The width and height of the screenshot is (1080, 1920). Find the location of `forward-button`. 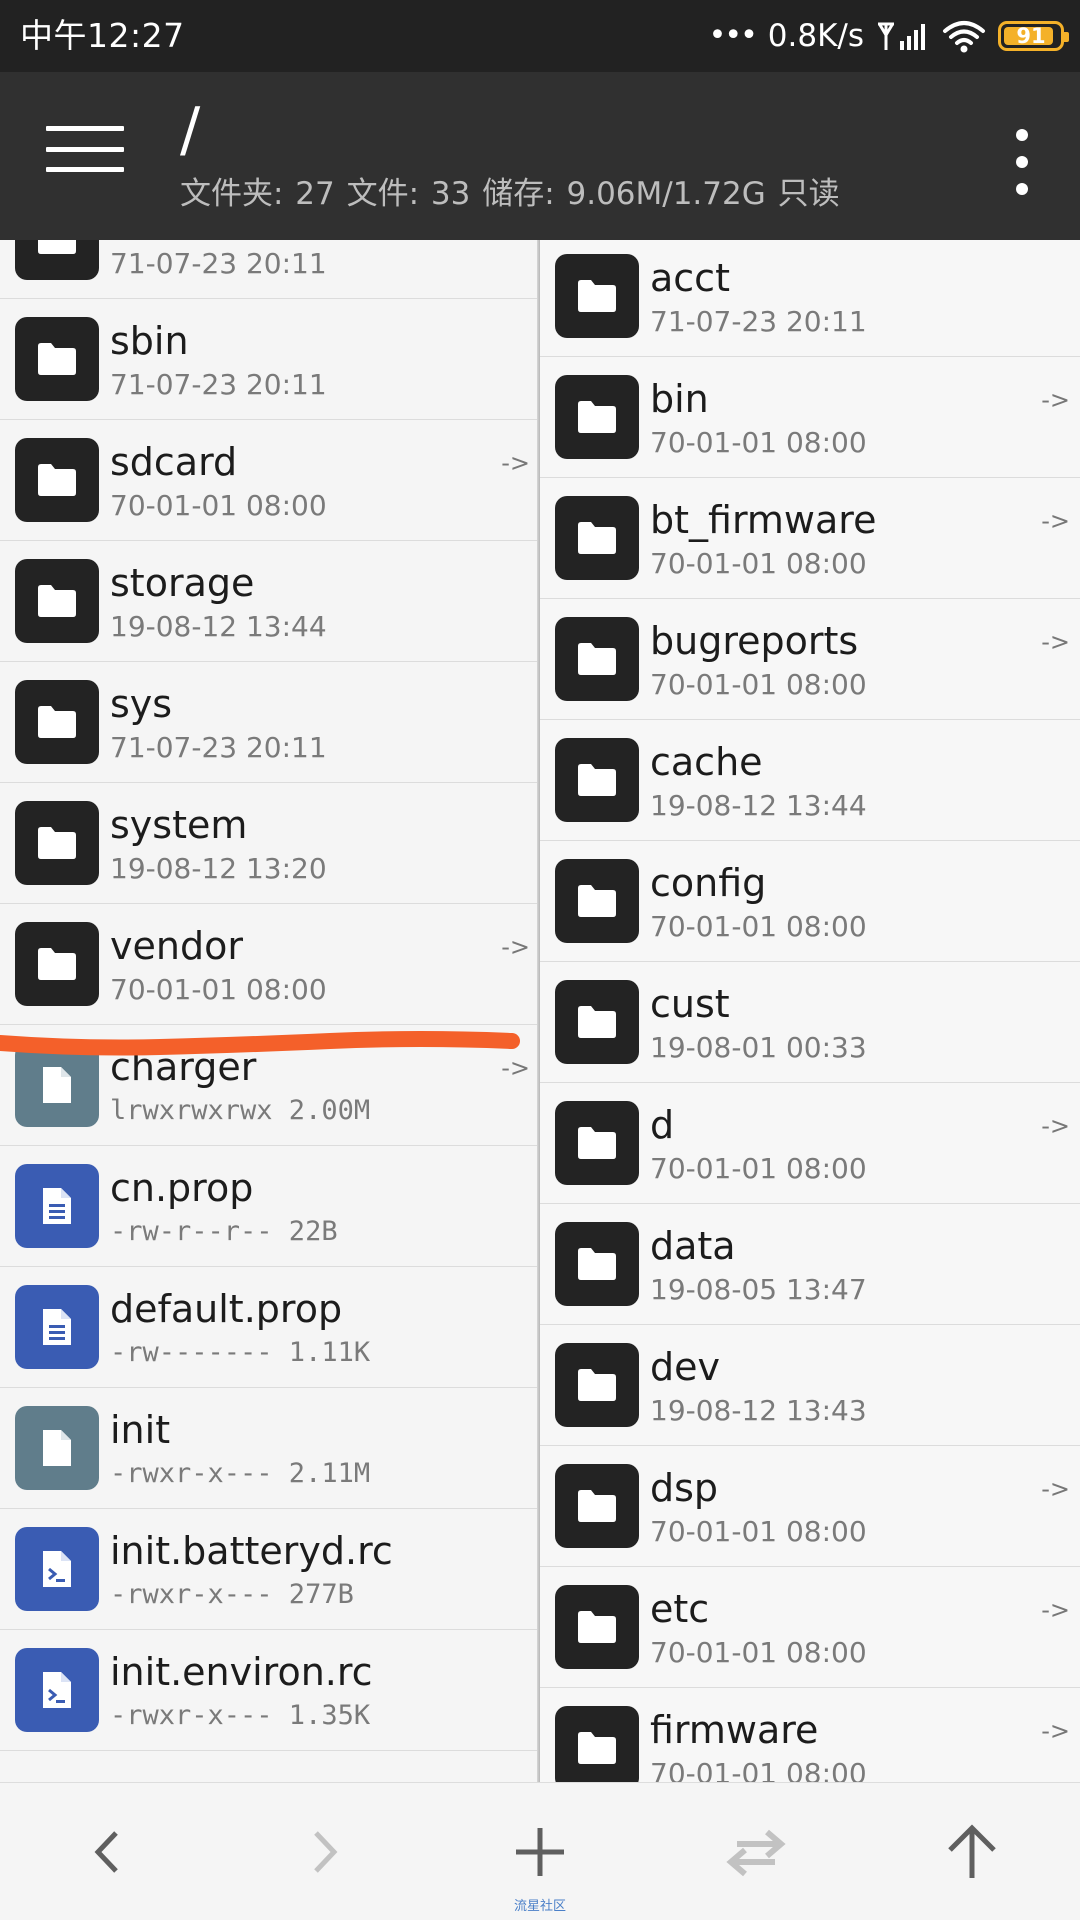

forward-button is located at coordinates (324, 1852).